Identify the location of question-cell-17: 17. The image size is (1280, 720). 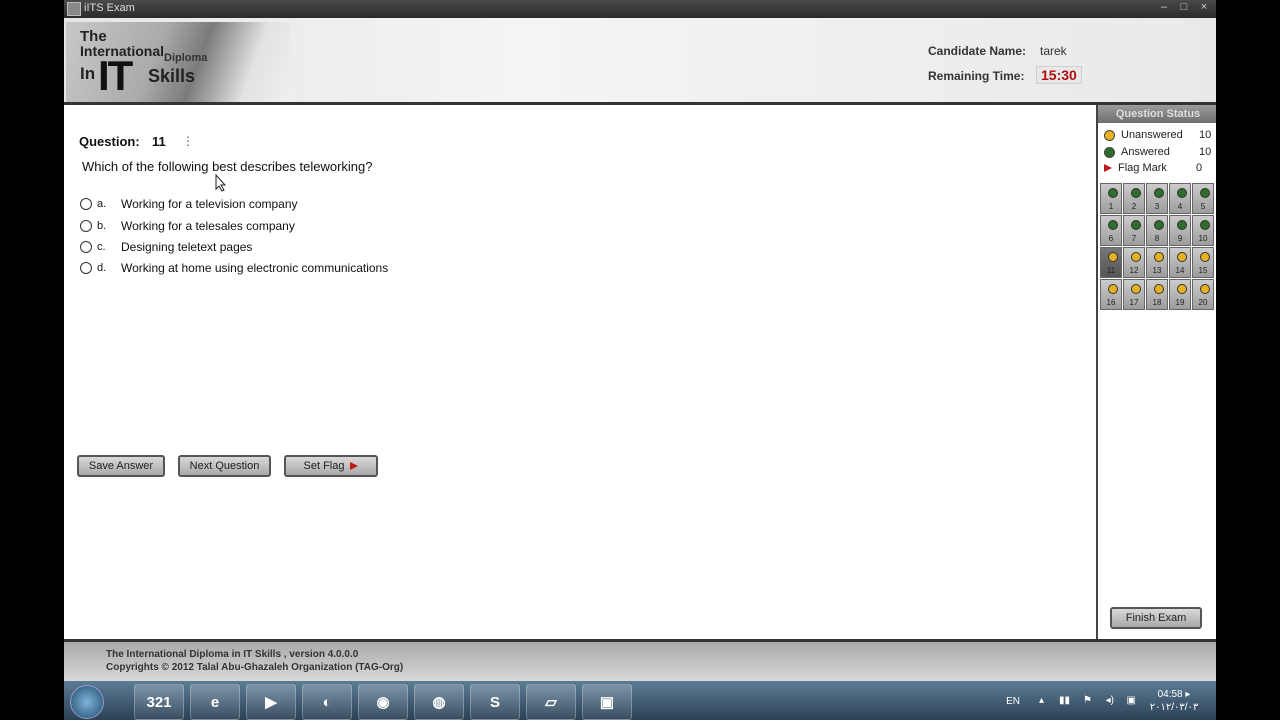
(1134, 294).